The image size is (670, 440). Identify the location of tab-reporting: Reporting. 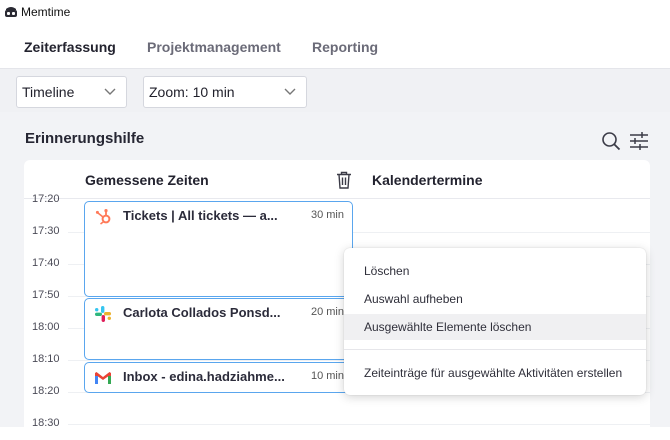
(345, 47).